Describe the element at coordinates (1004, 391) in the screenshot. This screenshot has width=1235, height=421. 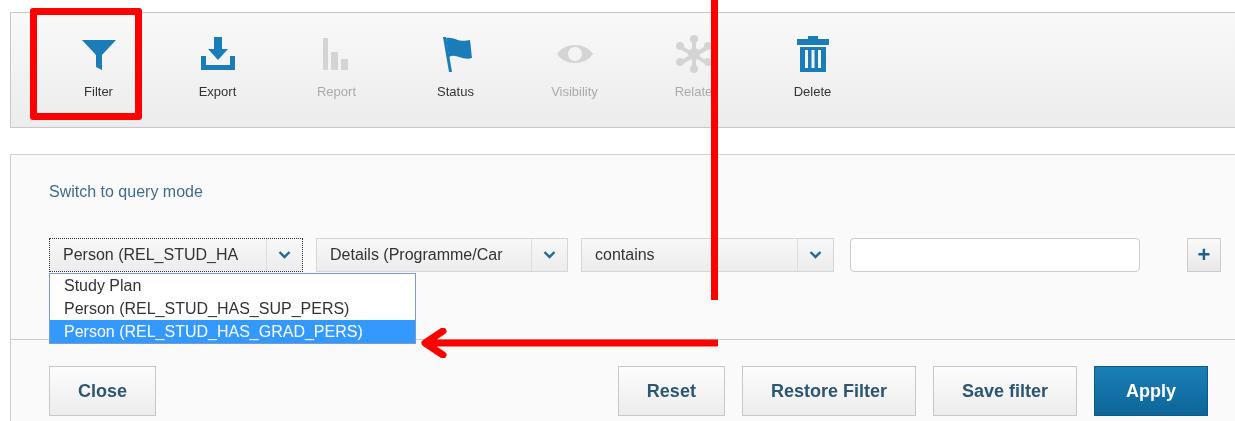
I see `action-button: Save filter` at that location.